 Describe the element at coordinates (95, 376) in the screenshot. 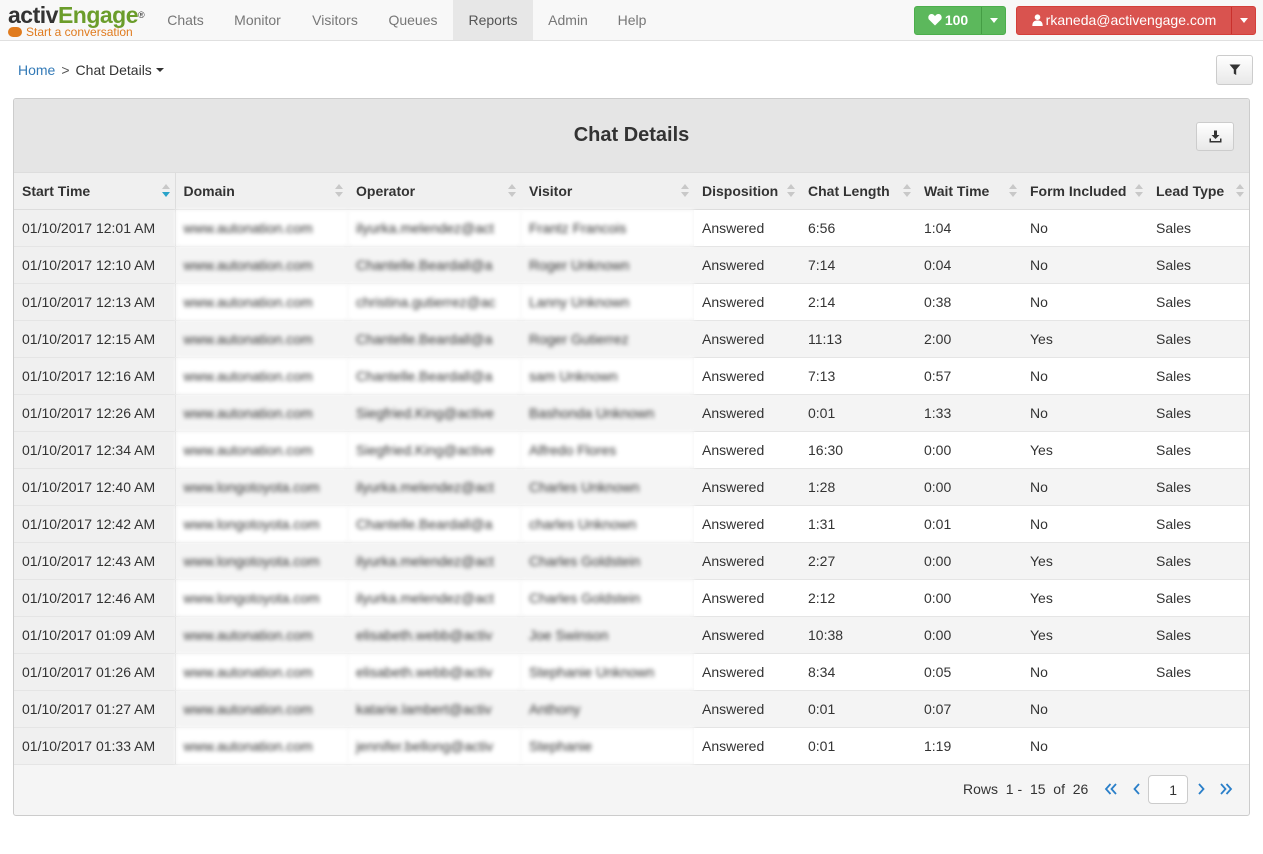

I see `cell-start-time: 01/10/2017 12:16 AM` at that location.